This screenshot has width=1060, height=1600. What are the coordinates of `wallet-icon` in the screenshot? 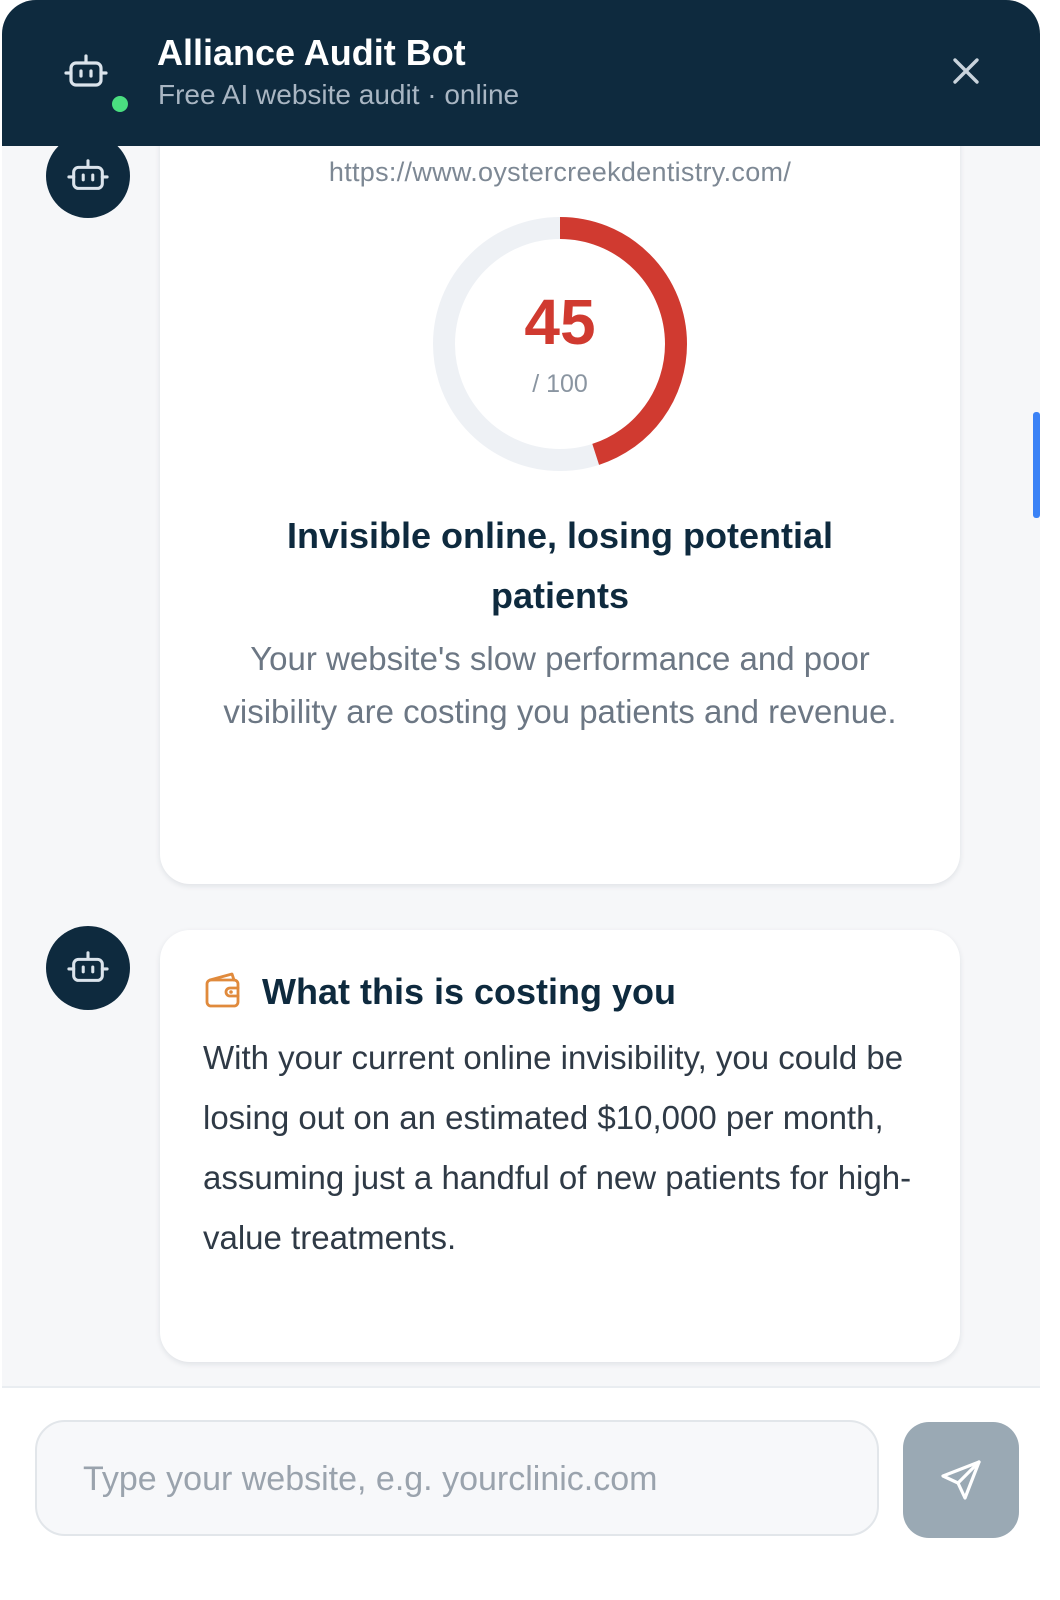 It's located at (224, 990).